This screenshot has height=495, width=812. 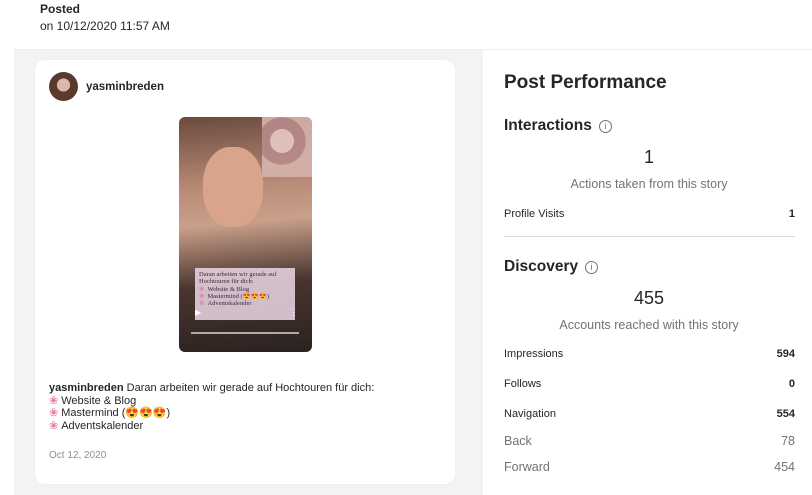 I want to click on page-title: Post Performance, so click(x=585, y=82).